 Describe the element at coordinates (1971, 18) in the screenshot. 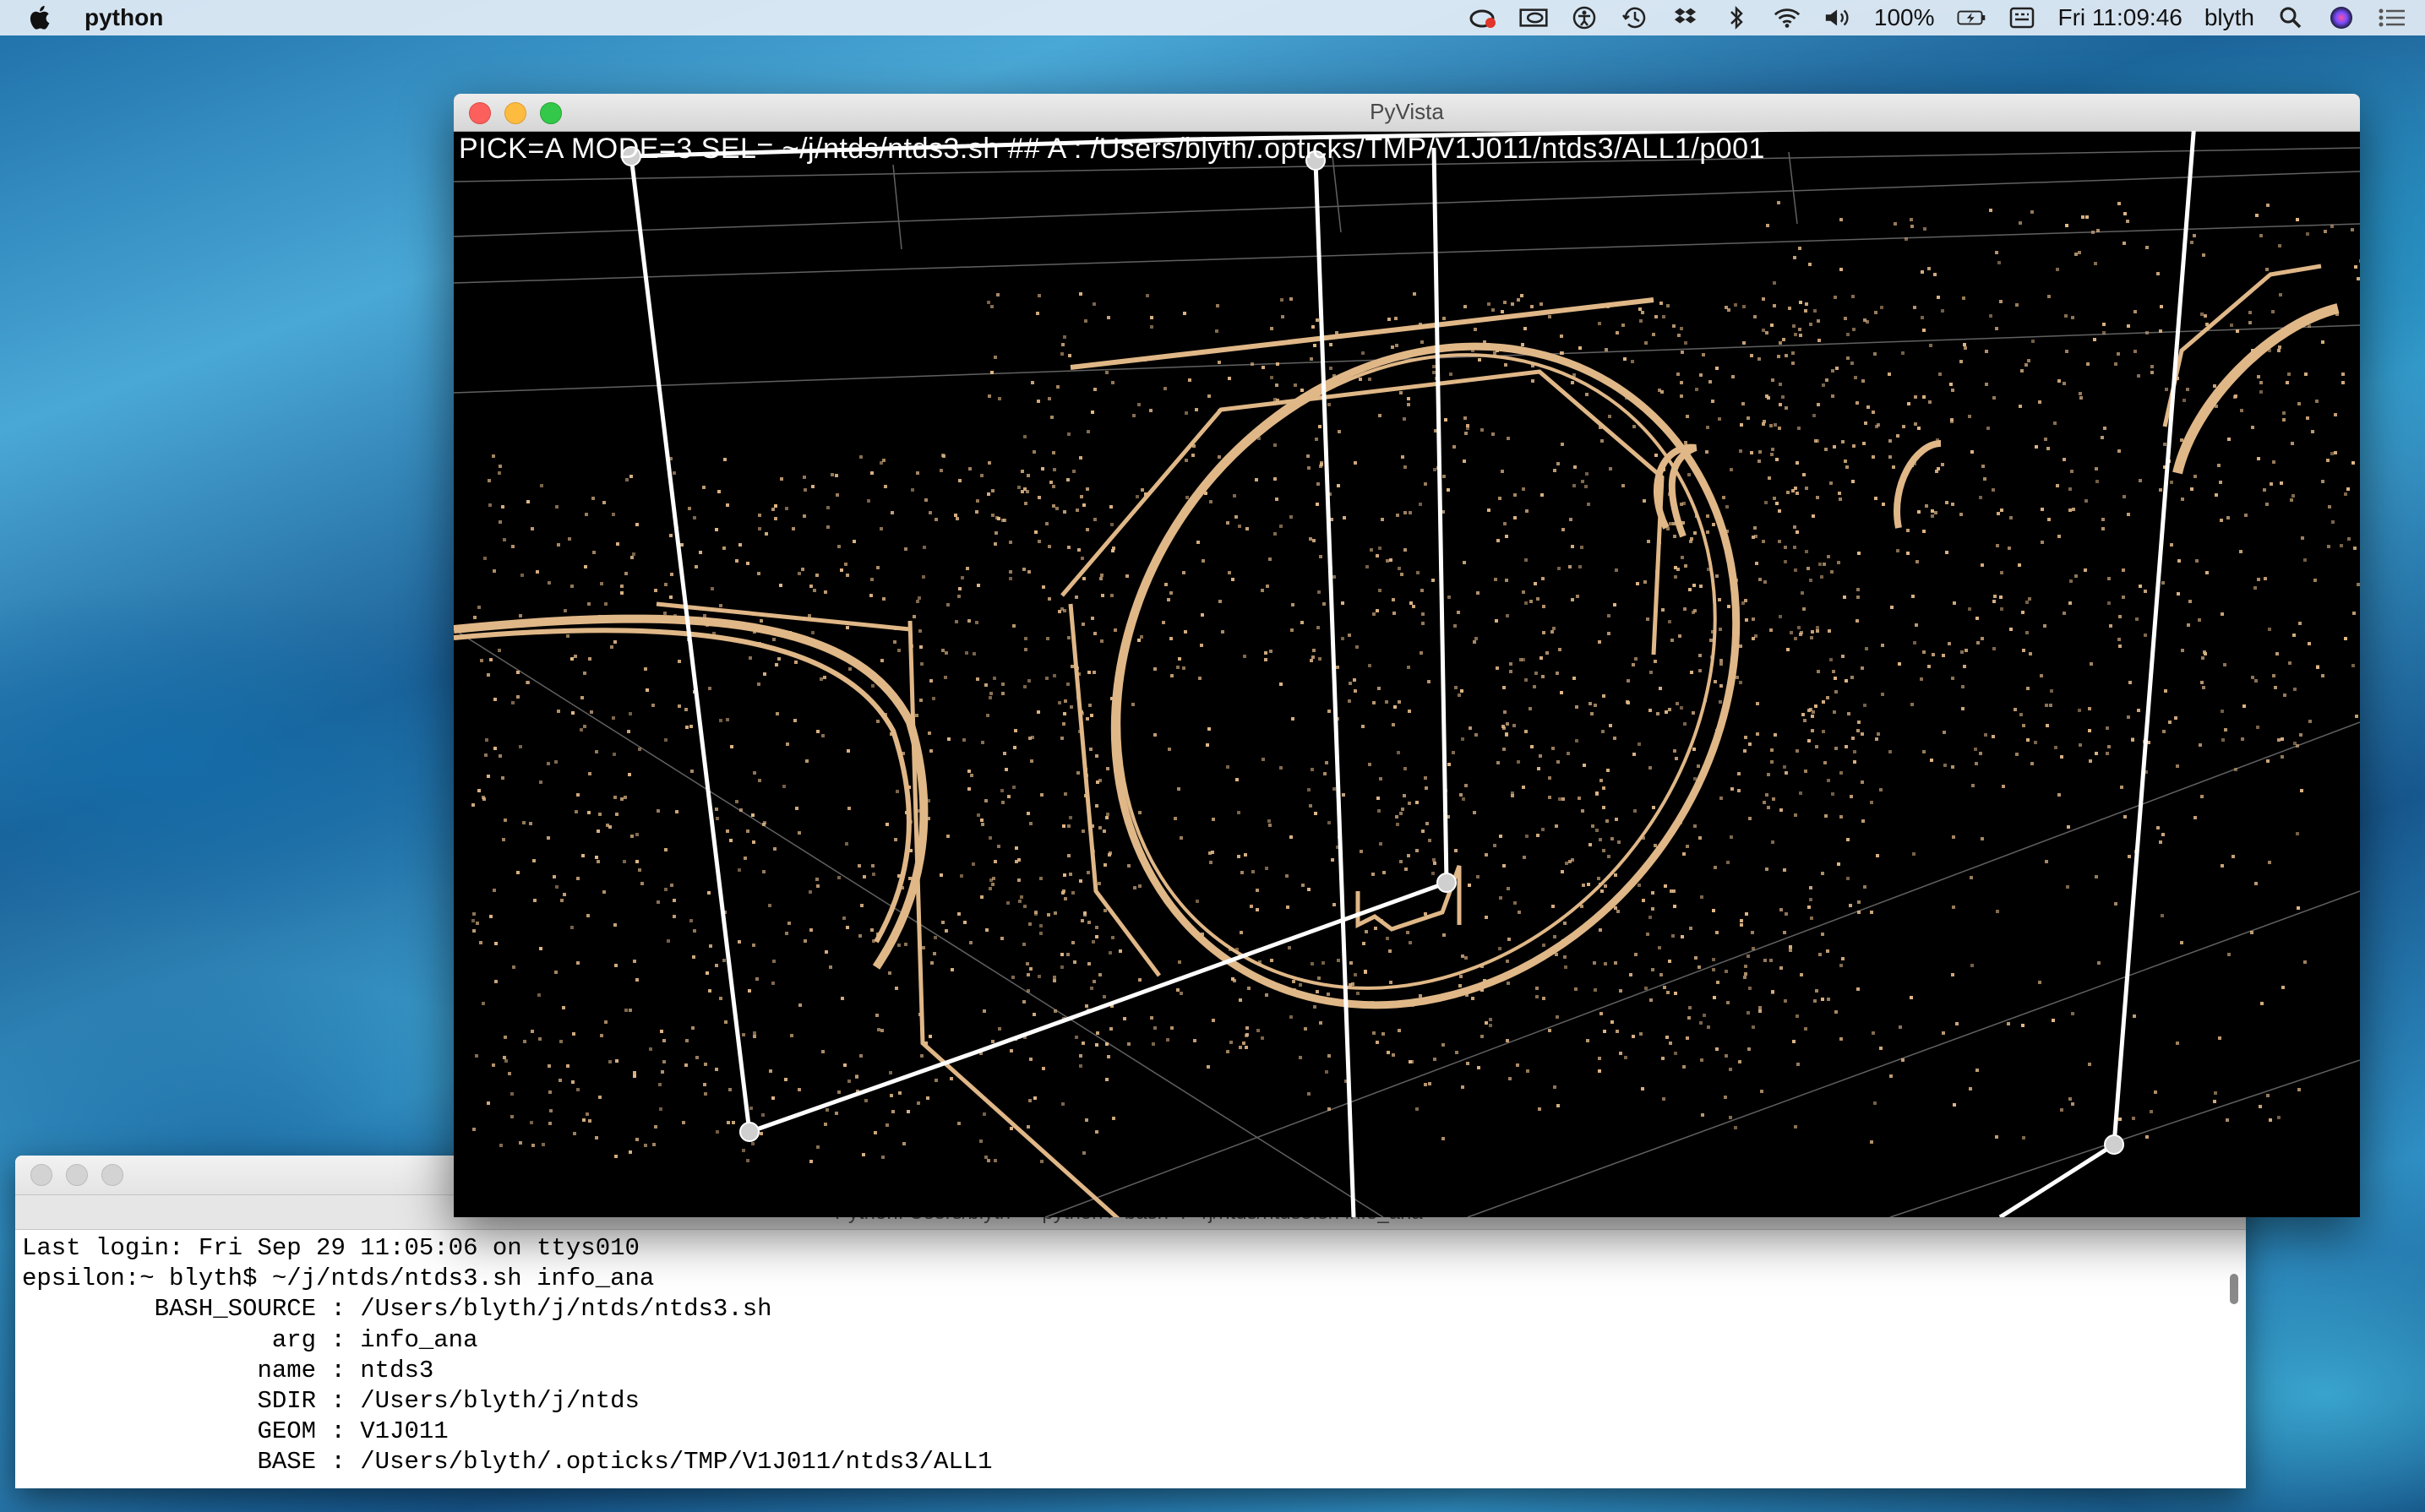

I see `battery-icon` at that location.